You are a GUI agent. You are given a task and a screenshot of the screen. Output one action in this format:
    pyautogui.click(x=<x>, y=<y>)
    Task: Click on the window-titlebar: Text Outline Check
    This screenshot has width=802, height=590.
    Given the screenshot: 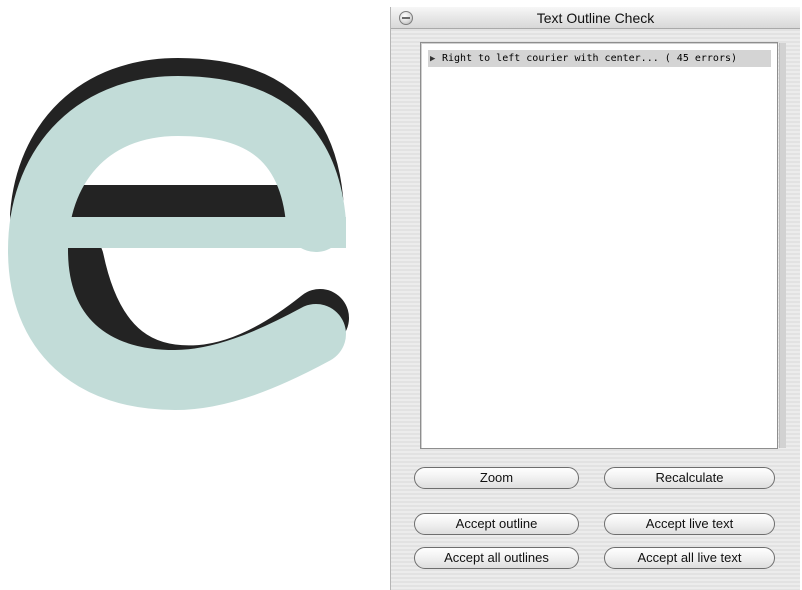 What is the action you would take?
    pyautogui.click(x=595, y=18)
    